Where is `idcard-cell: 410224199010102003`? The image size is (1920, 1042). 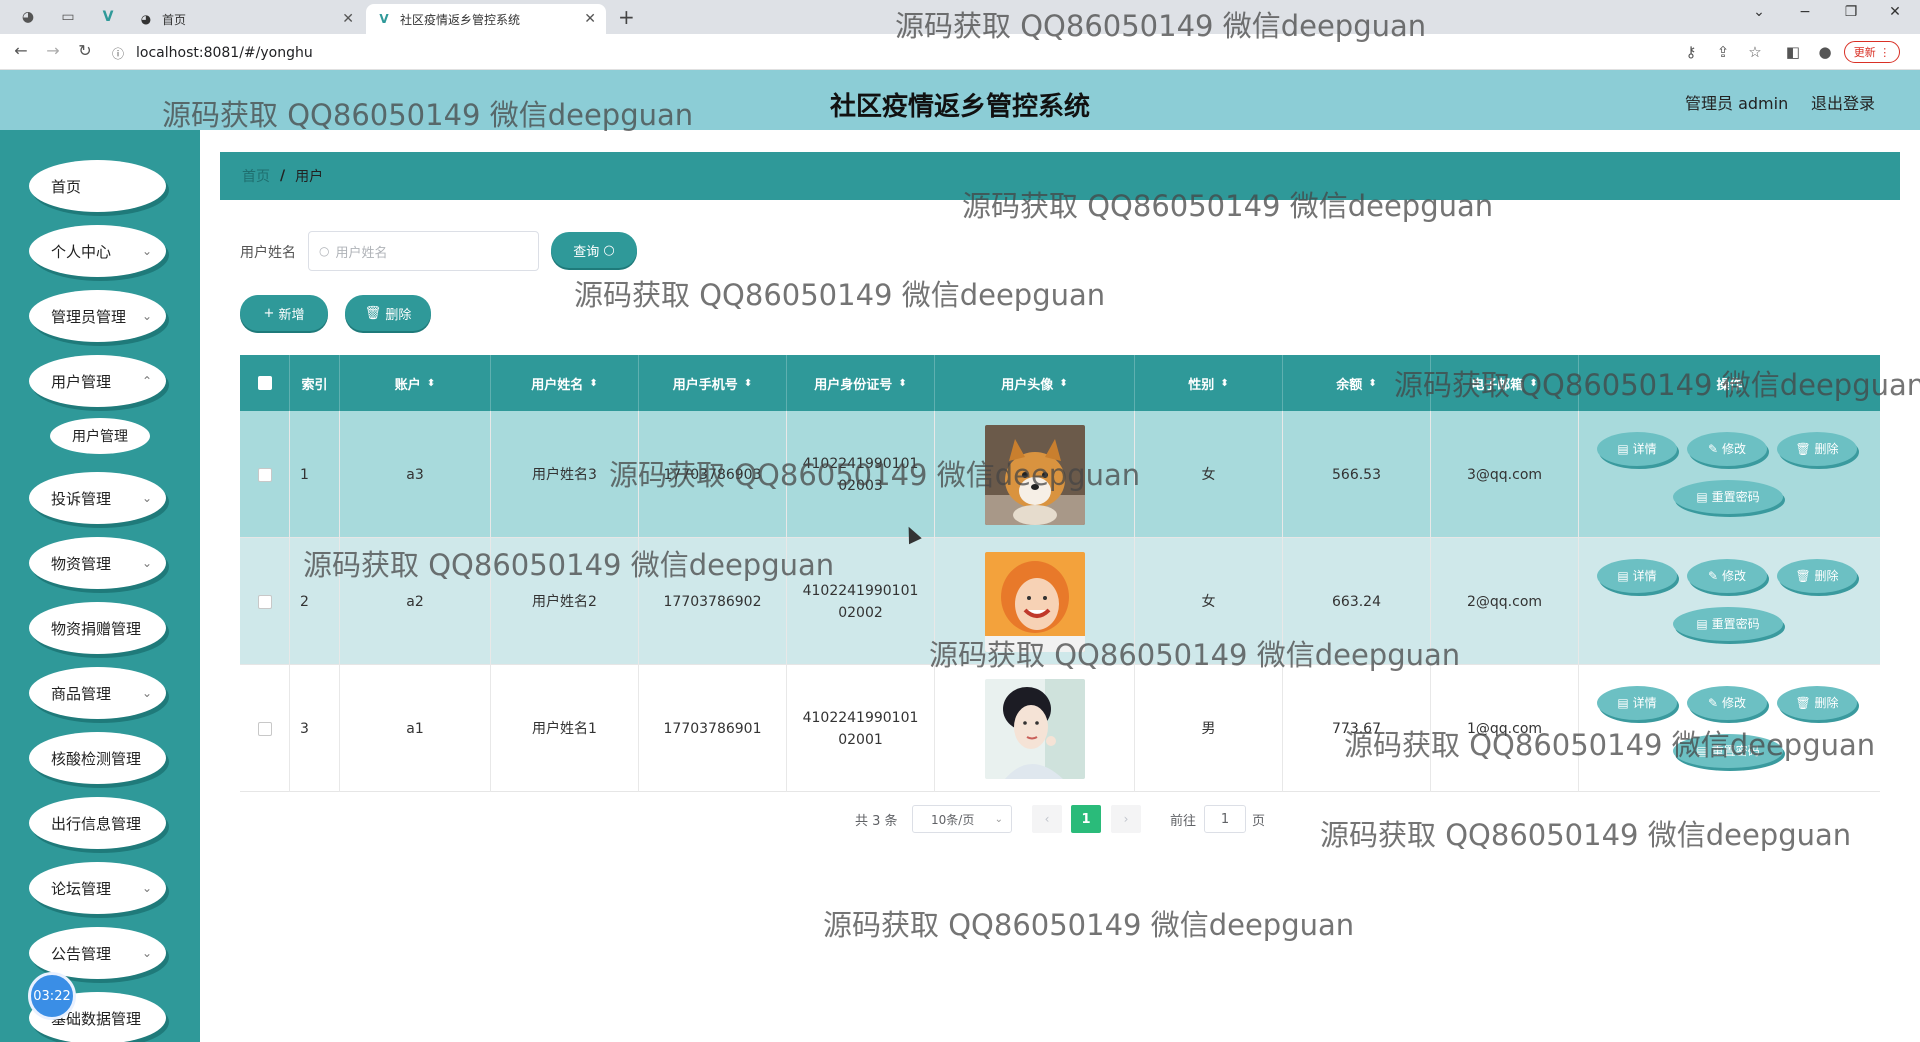
idcard-cell: 410224199010102003 is located at coordinates (861, 474).